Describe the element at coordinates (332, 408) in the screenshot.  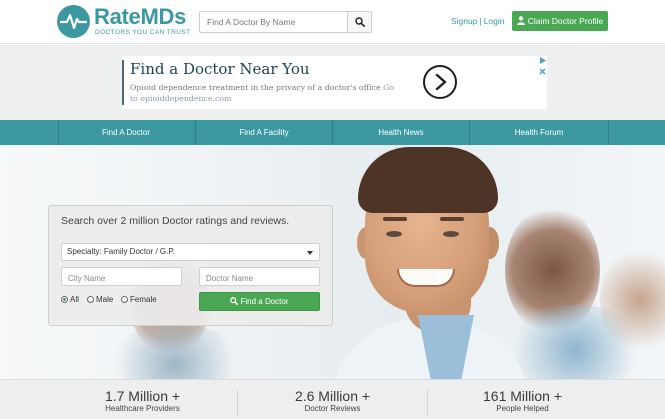
I see `stat-label: Doctor Reviews` at that location.